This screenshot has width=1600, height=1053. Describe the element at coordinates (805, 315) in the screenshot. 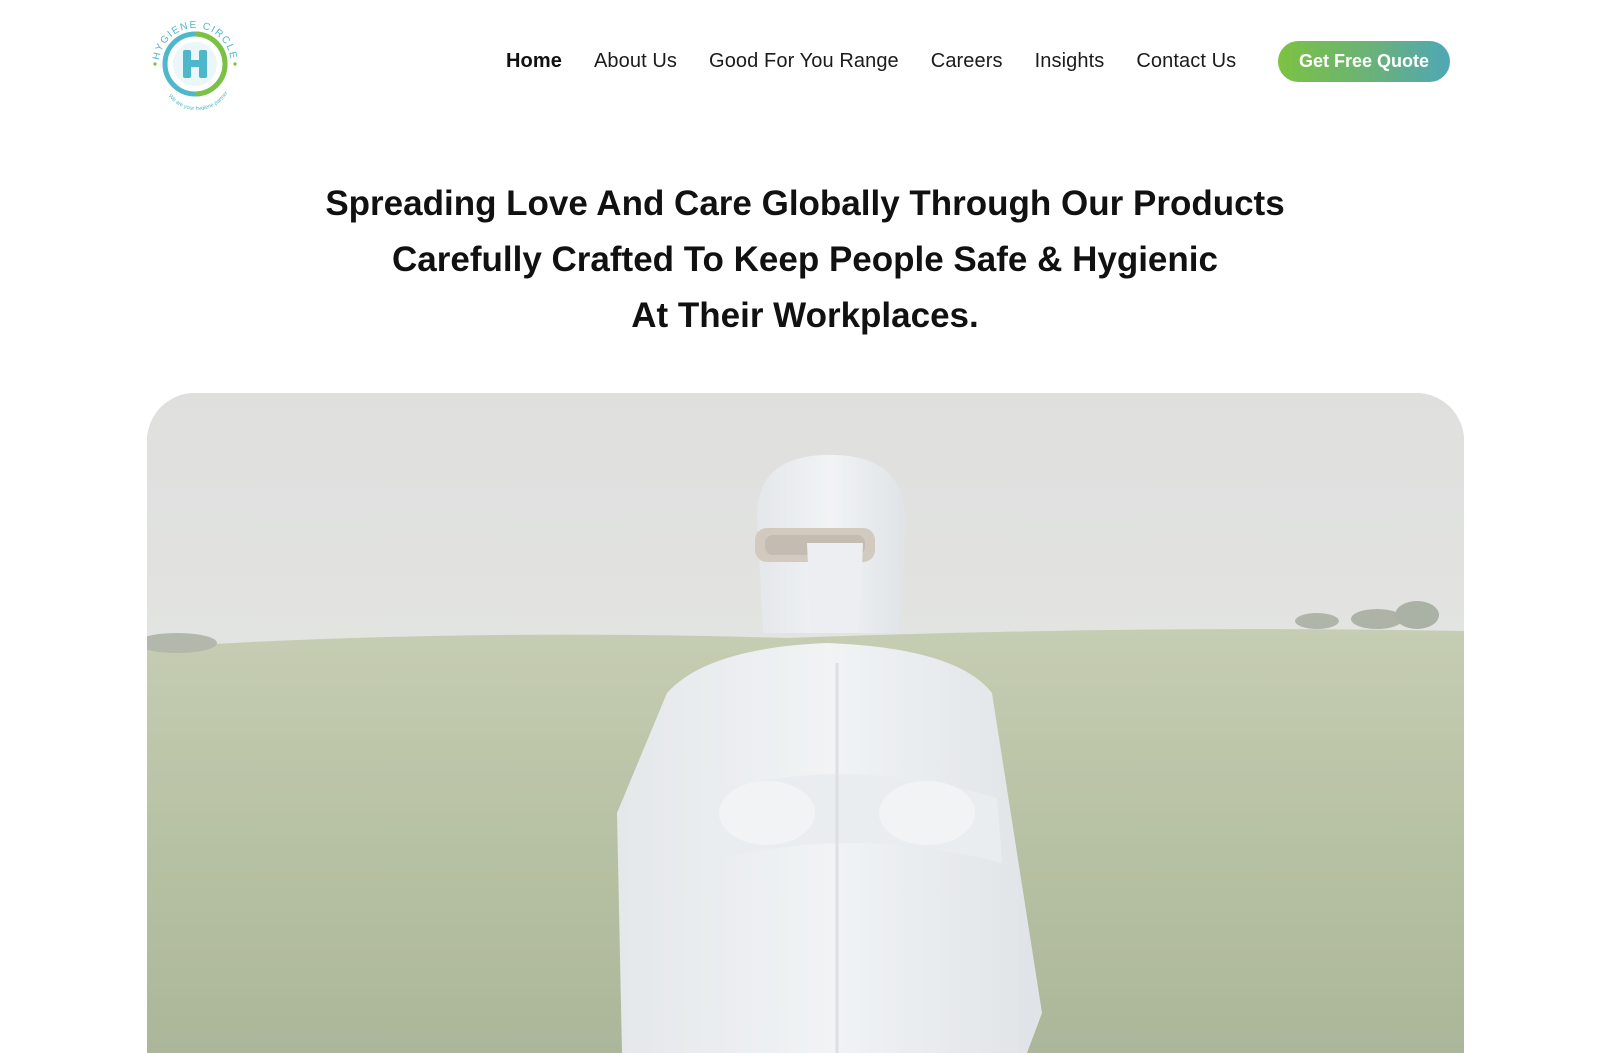

I see `headline-line-3: At Their Workplaces.` at that location.